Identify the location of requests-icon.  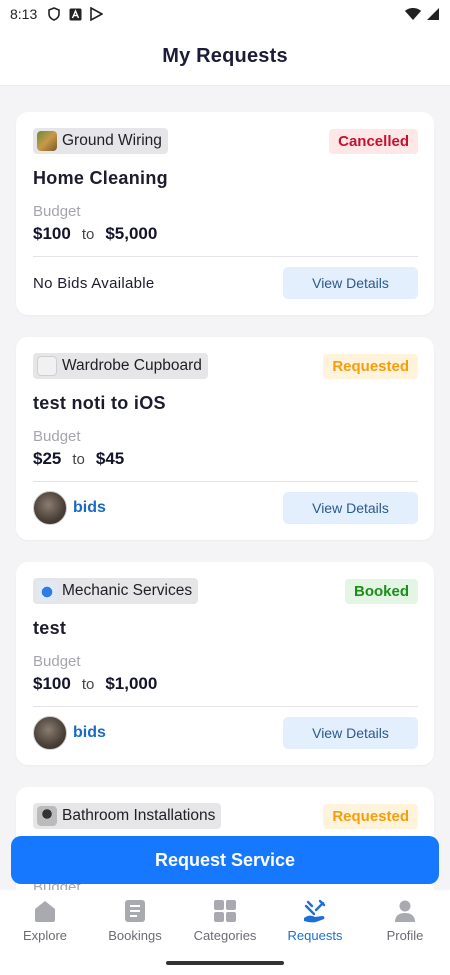
(315, 911).